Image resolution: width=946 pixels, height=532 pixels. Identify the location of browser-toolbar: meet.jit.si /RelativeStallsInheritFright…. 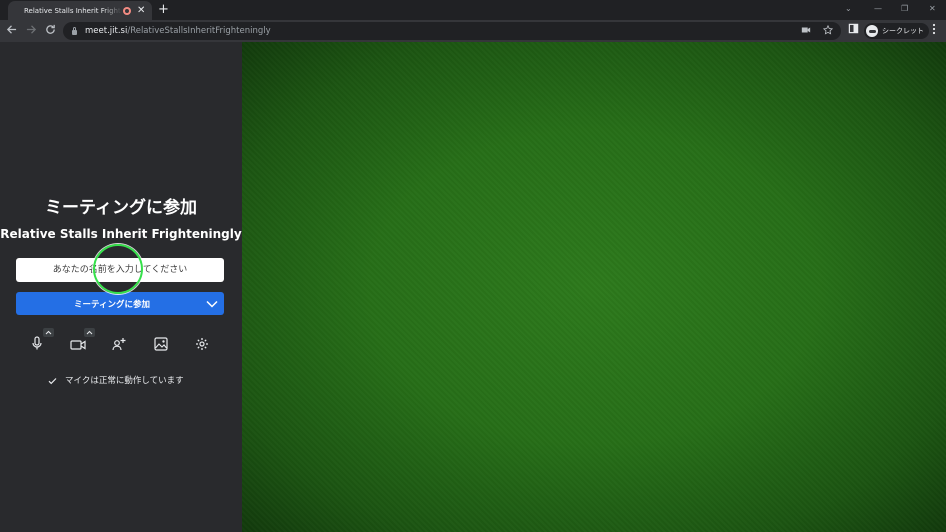
(473, 31).